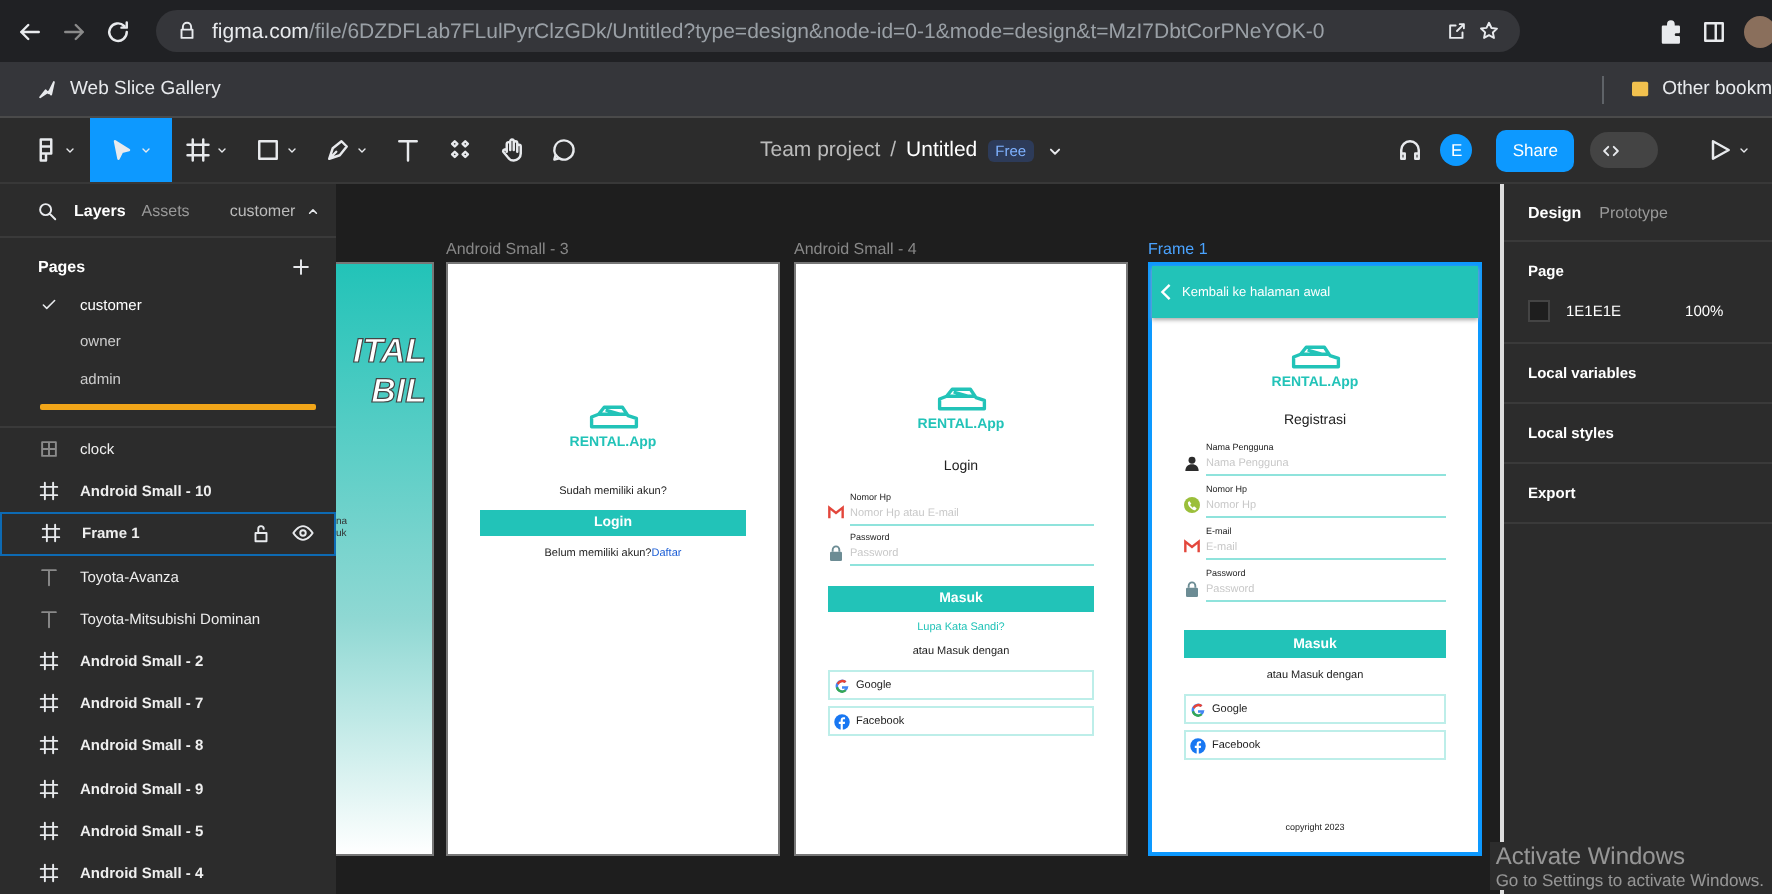 Image resolution: width=1772 pixels, height=894 pixels. What do you see at coordinates (268, 150) in the screenshot?
I see `rectangle-icon` at bounding box center [268, 150].